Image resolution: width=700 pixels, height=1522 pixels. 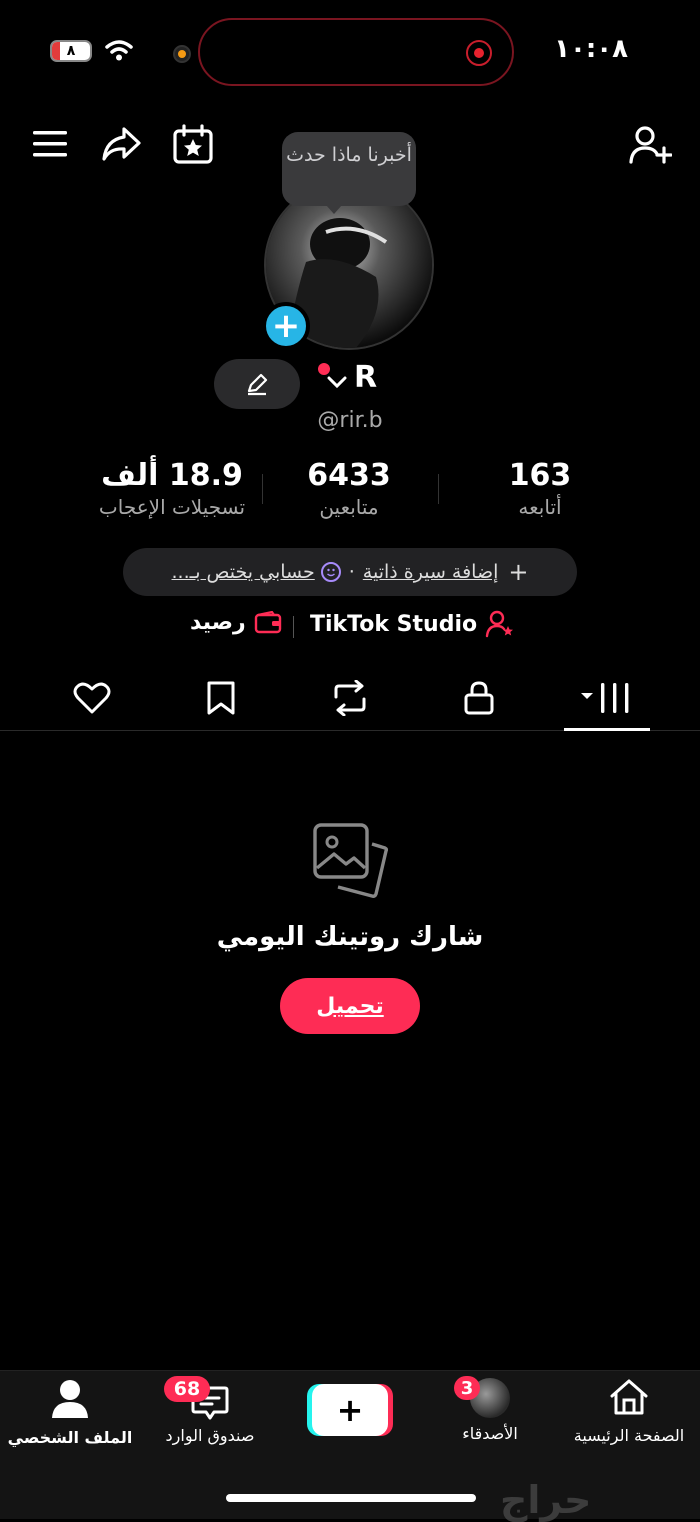 What do you see at coordinates (70, 1437) in the screenshot?
I see `nav-profile-label: الملف الشخصي` at bounding box center [70, 1437].